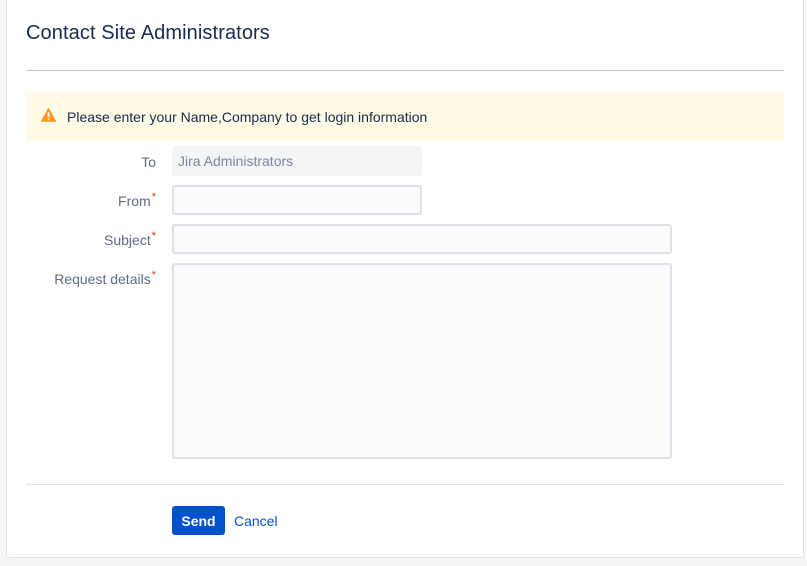  What do you see at coordinates (53, 116) in the screenshot?
I see `warning-icon` at bounding box center [53, 116].